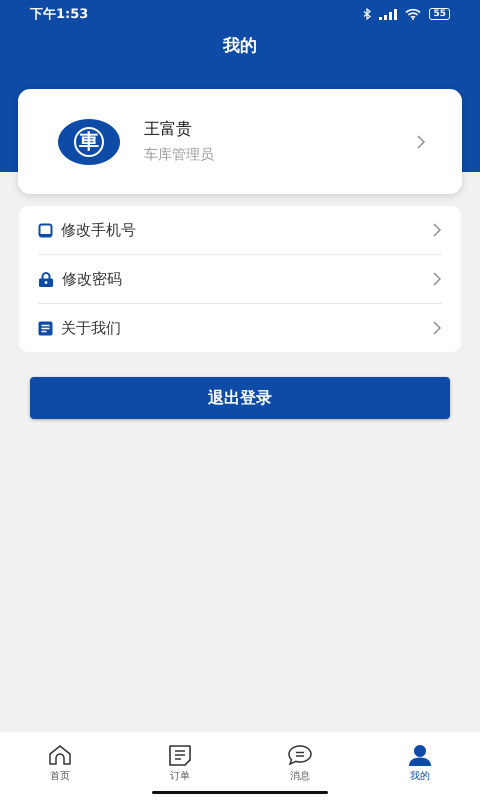 This screenshot has width=480, height=800. What do you see at coordinates (240, 46) in the screenshot?
I see `page-title: 我的` at bounding box center [240, 46].